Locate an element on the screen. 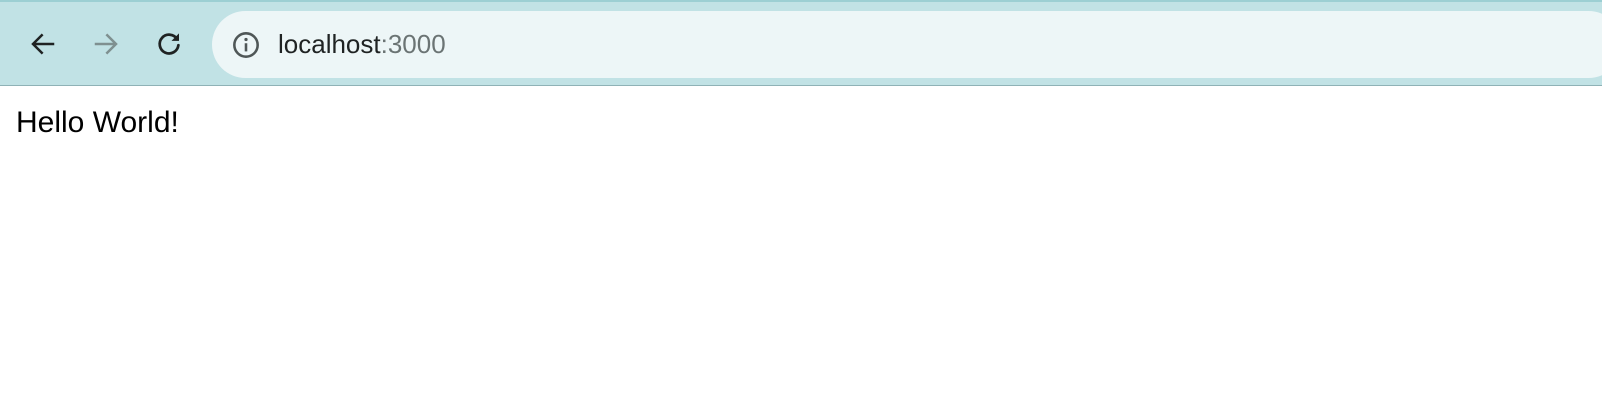  forward-button is located at coordinates (106, 44).